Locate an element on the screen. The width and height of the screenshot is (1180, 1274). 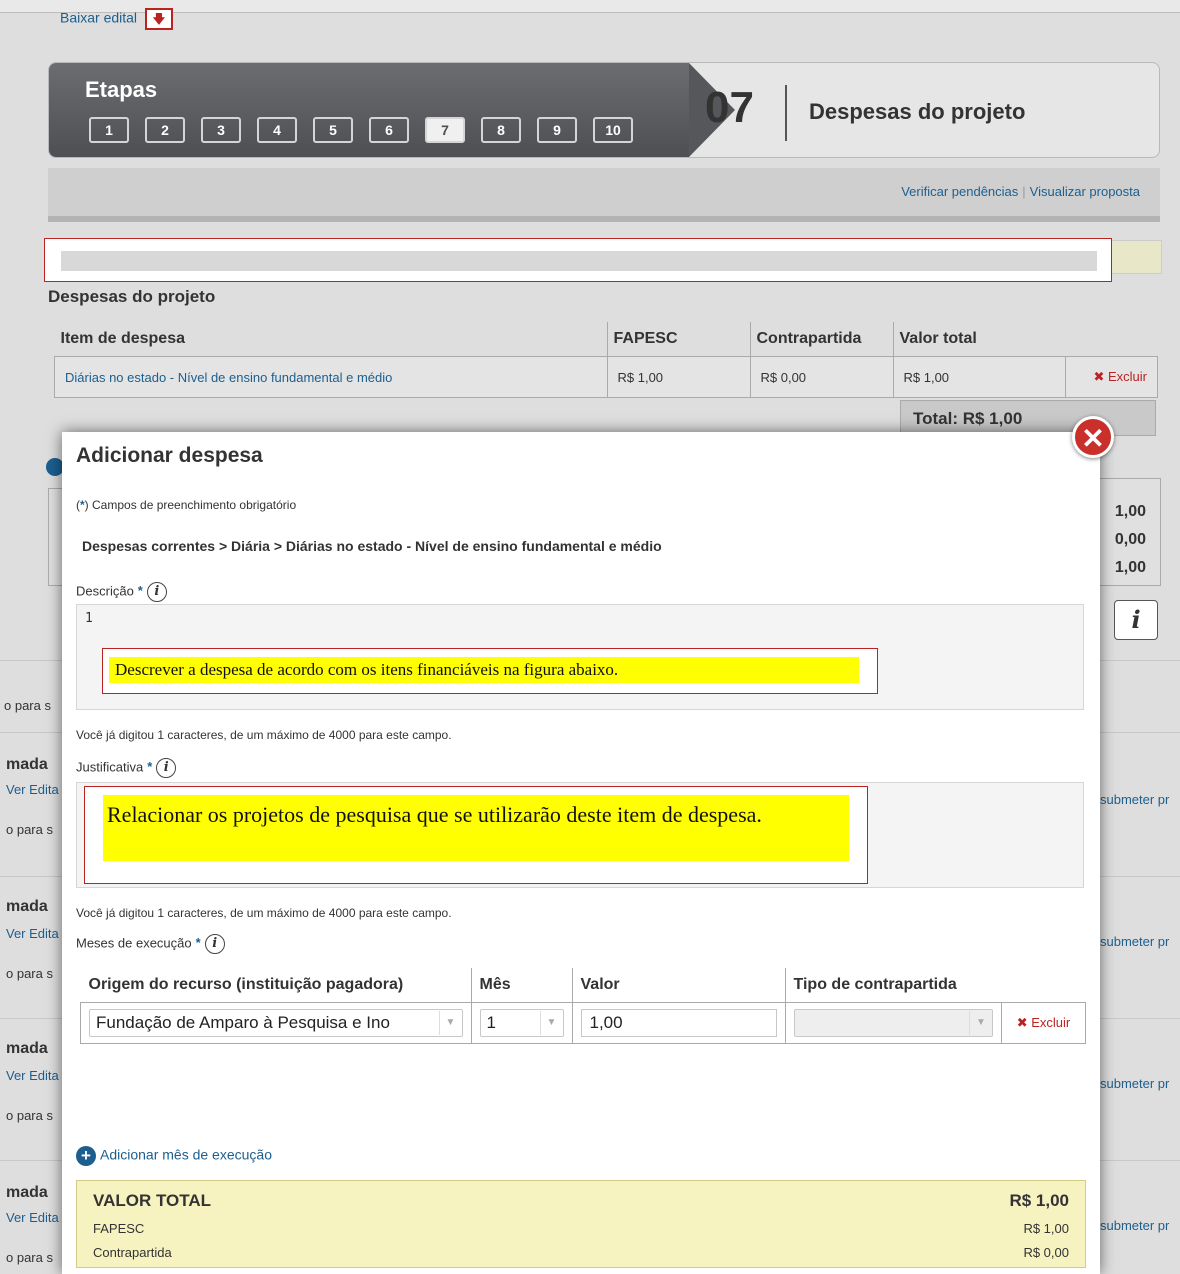
step-1-button: 1 is located at coordinates (109, 130).